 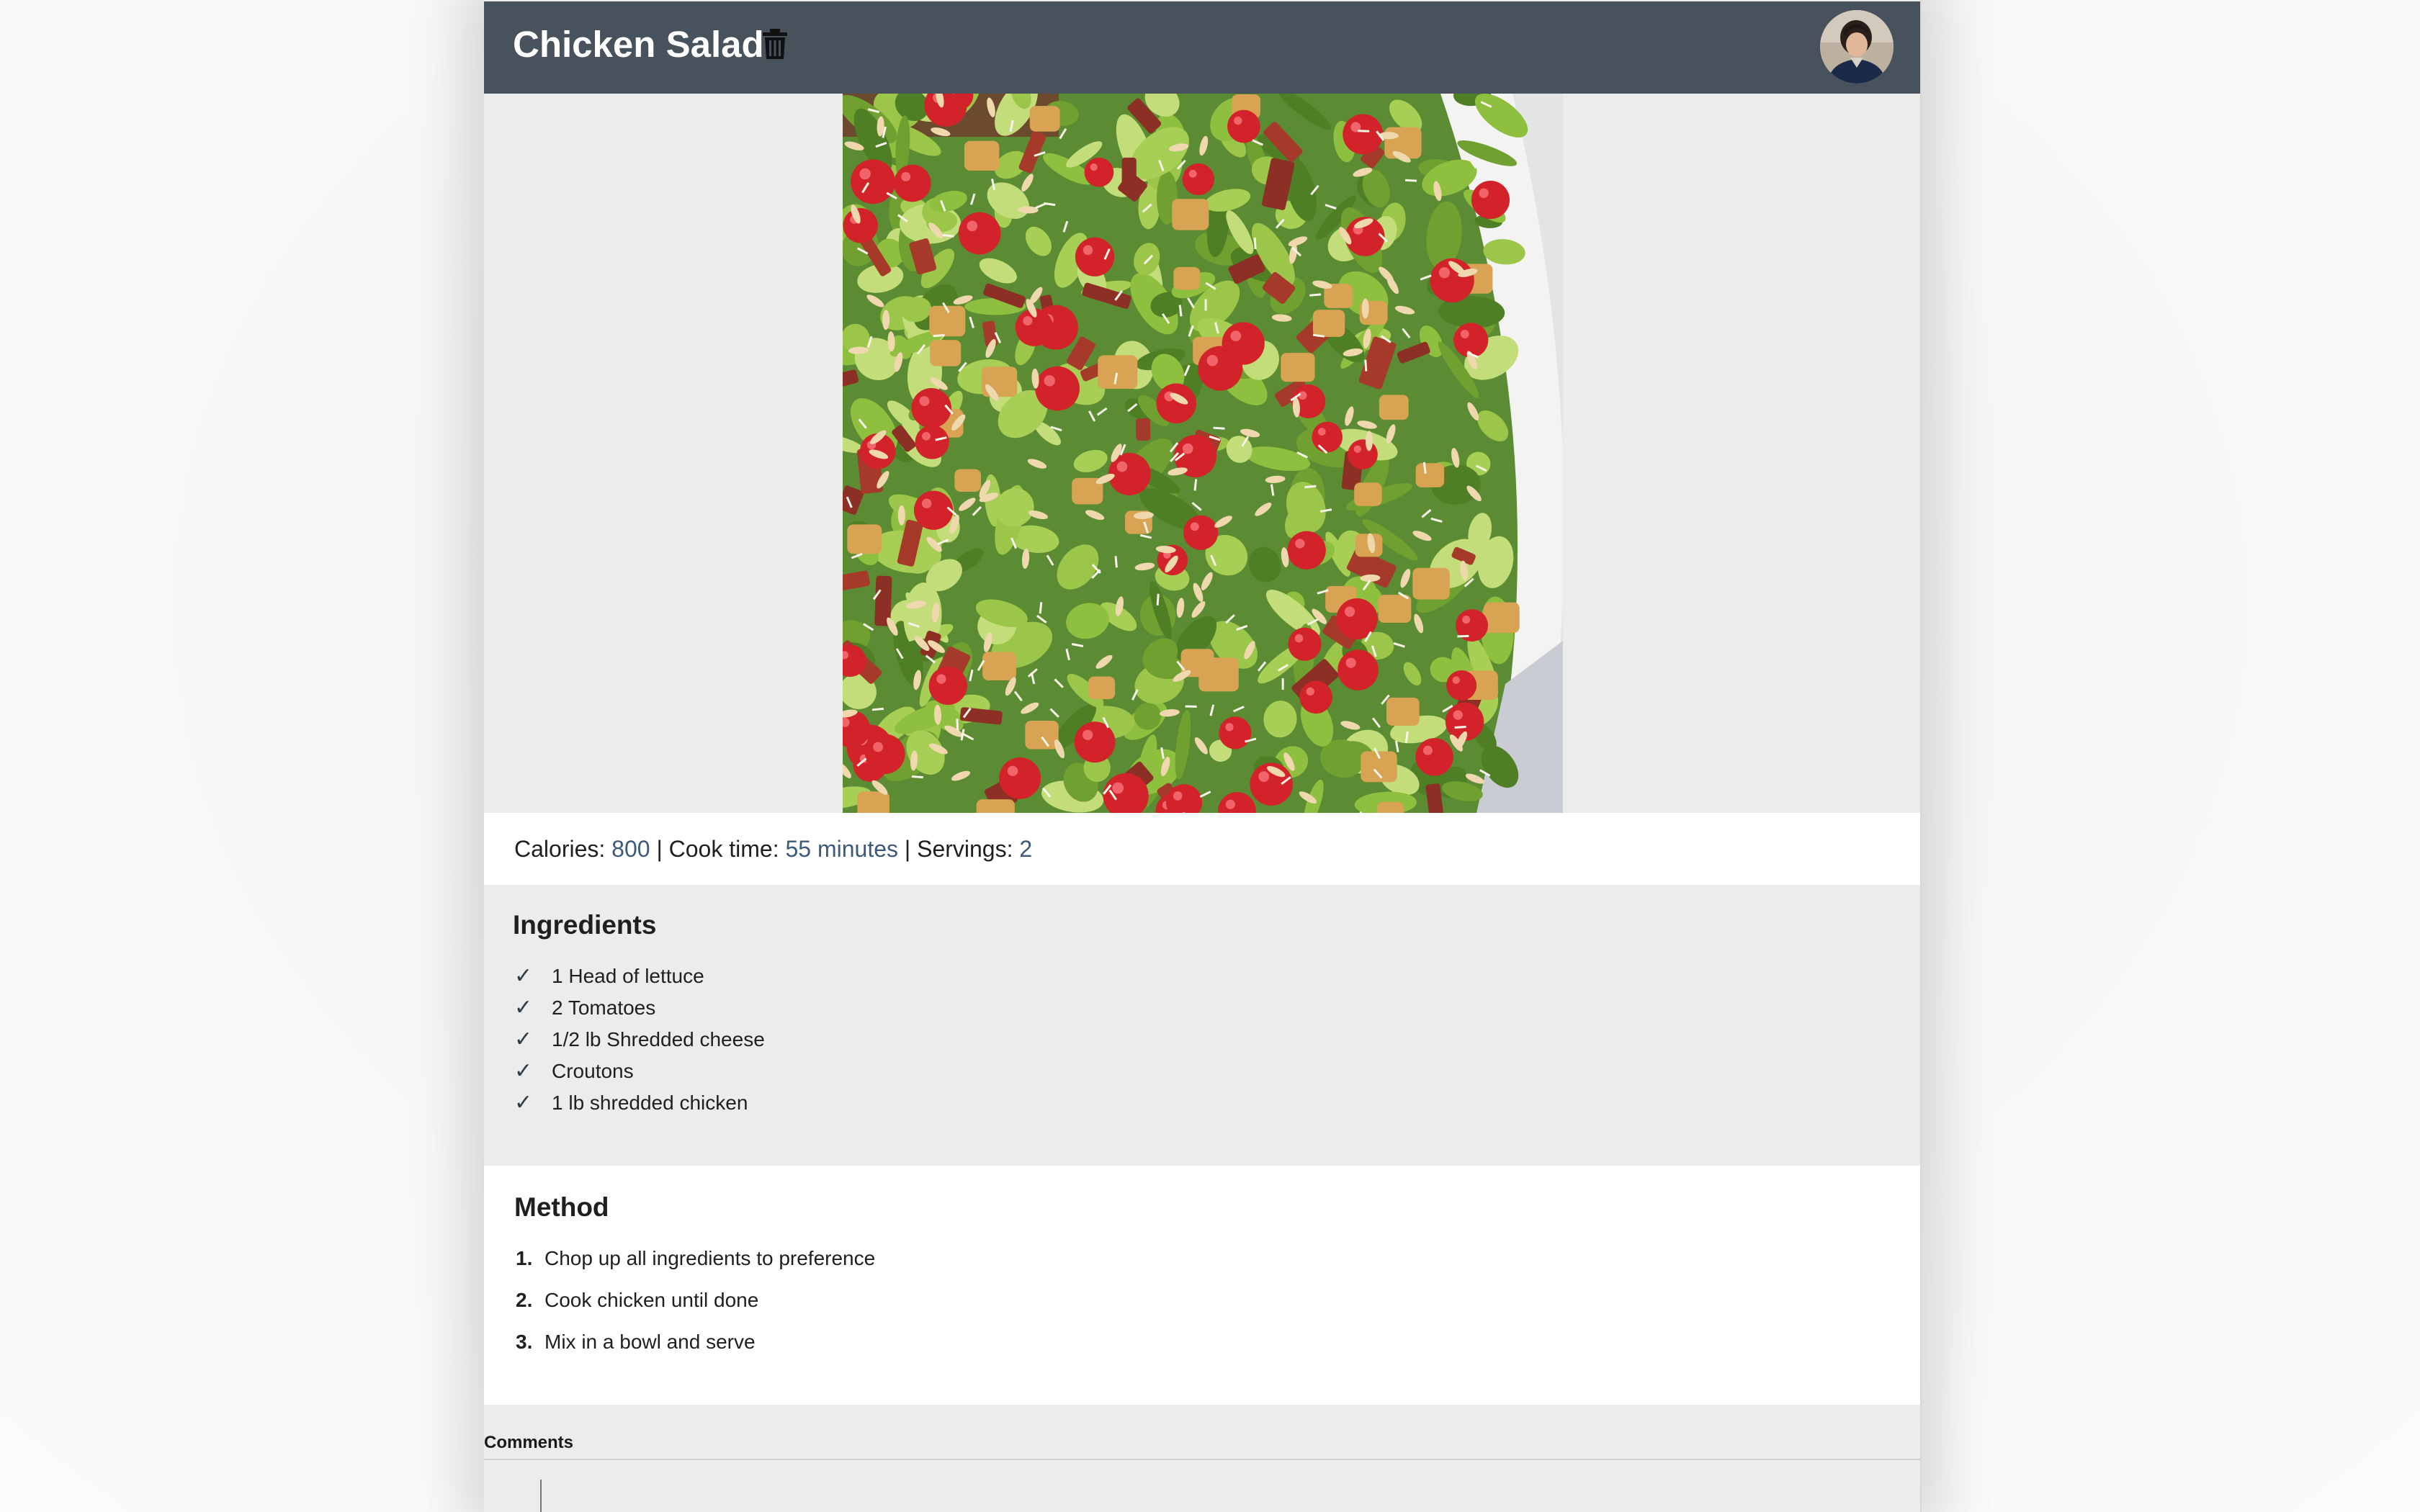 What do you see at coordinates (593, 1071) in the screenshot?
I see `ingredient-text: Croutons` at bounding box center [593, 1071].